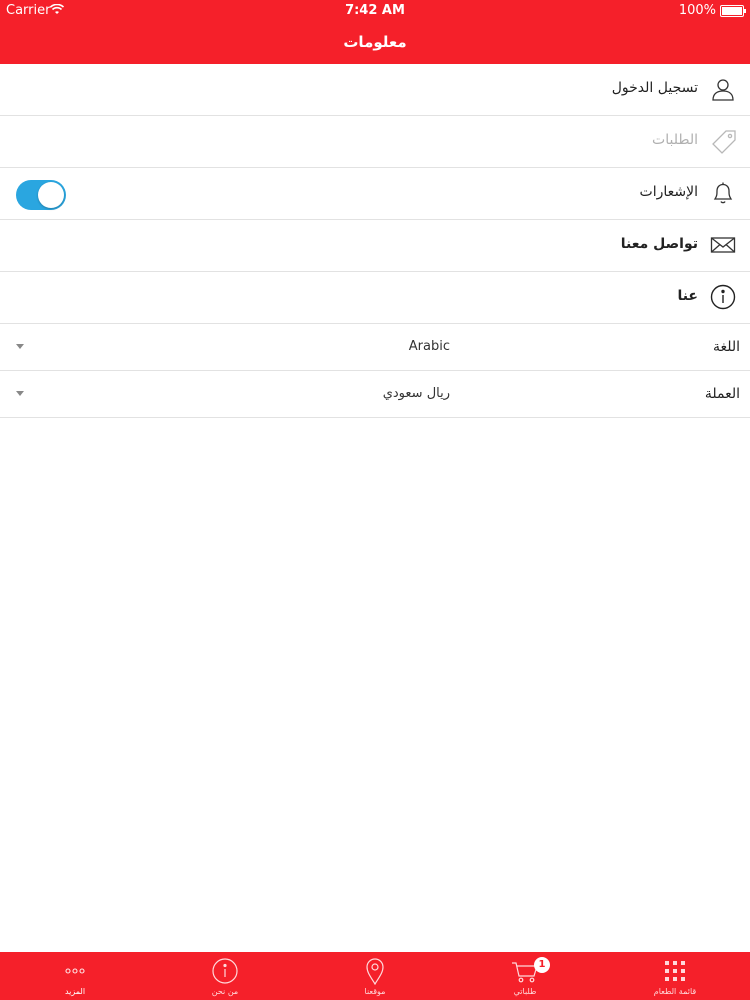 Image resolution: width=750 pixels, height=1000 pixels. What do you see at coordinates (723, 141) in the screenshot?
I see `tag-icon` at bounding box center [723, 141].